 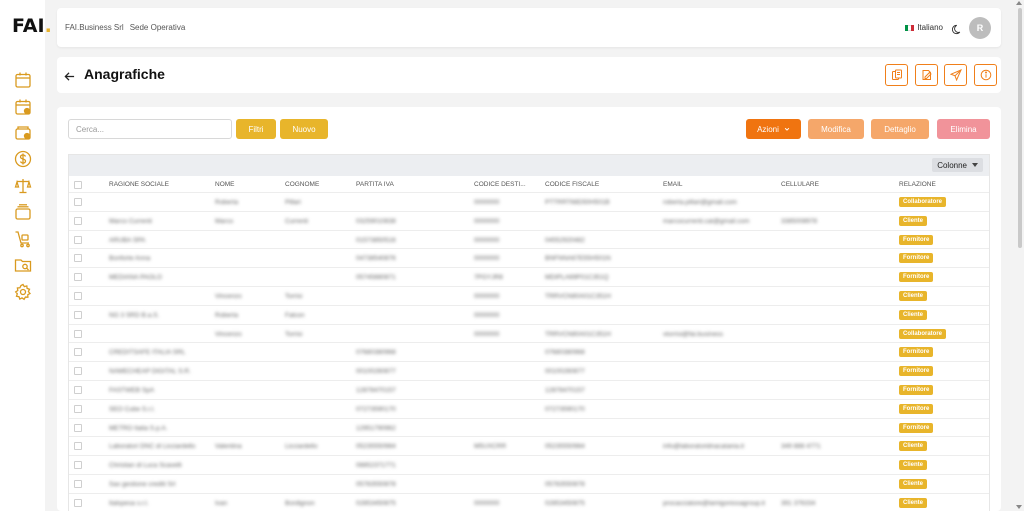 I want to click on avatar: R, so click(x=980, y=28).